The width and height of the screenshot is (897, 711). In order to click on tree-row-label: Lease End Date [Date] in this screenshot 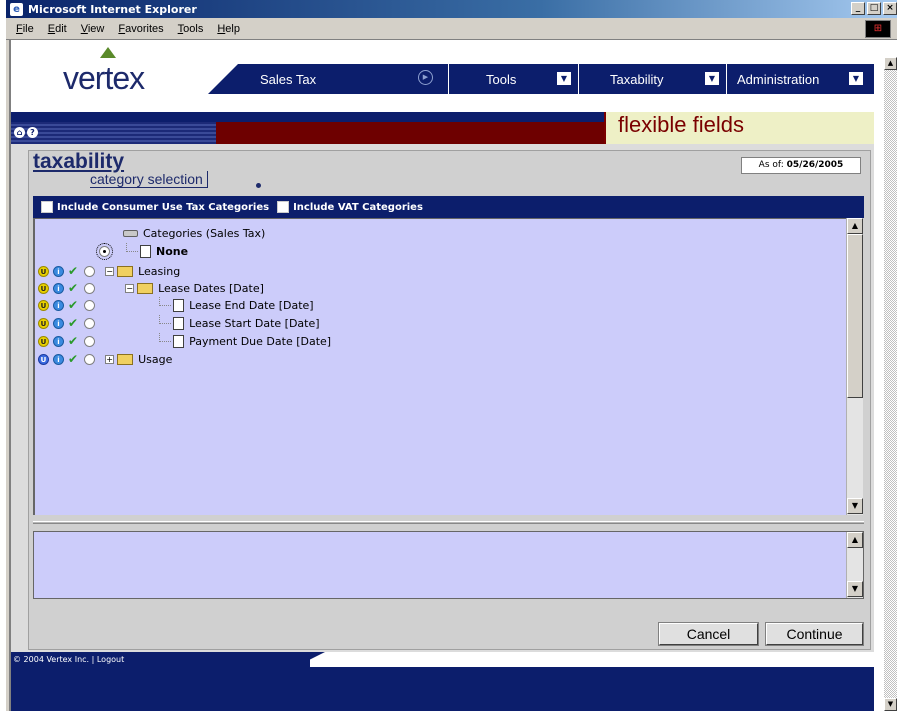, I will do `click(251, 305)`.